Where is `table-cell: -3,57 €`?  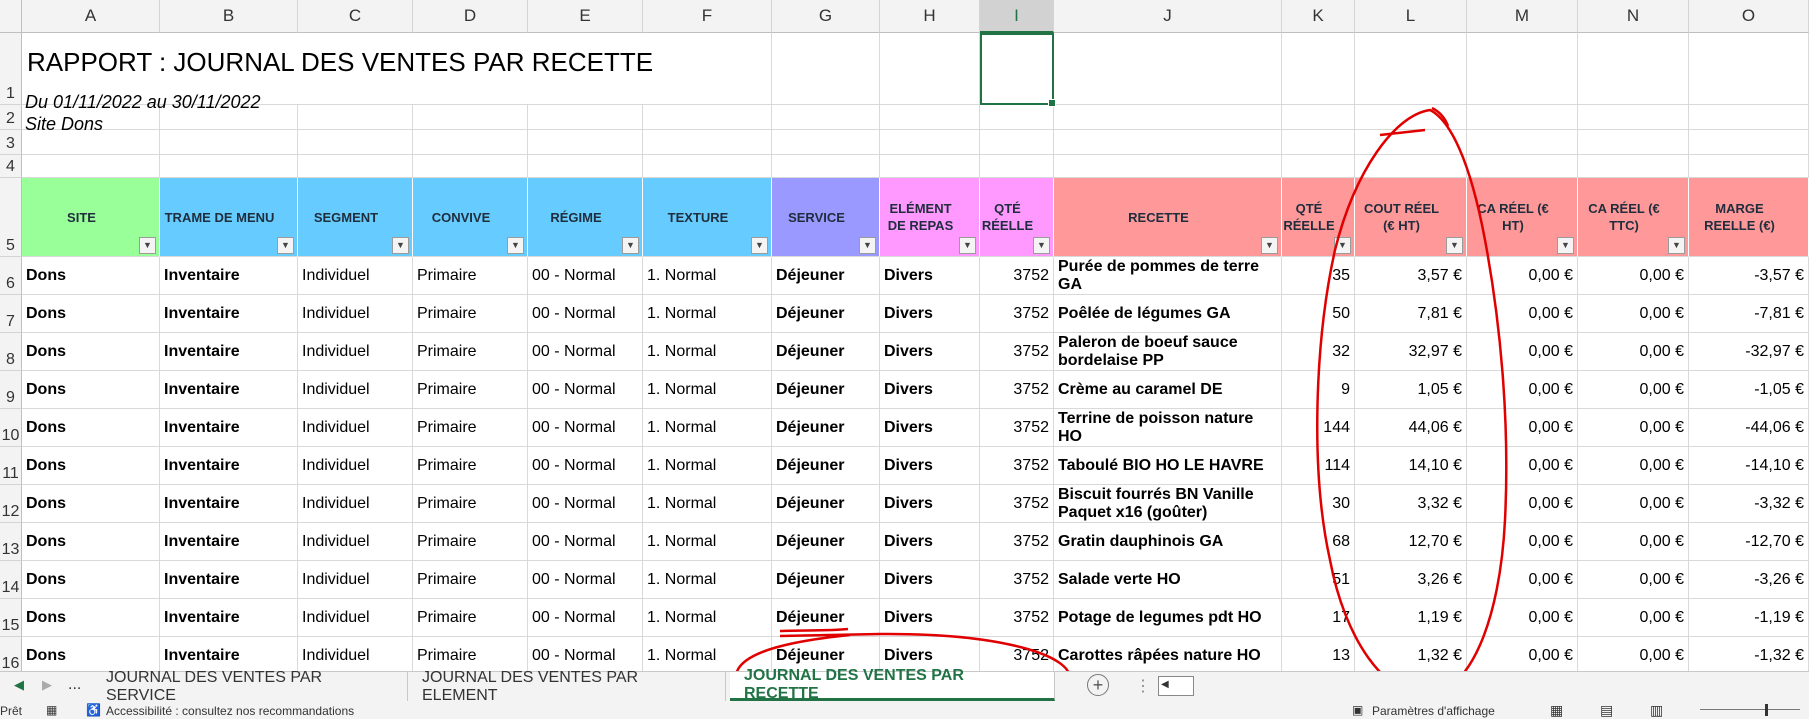 table-cell: -3,57 € is located at coordinates (1749, 276).